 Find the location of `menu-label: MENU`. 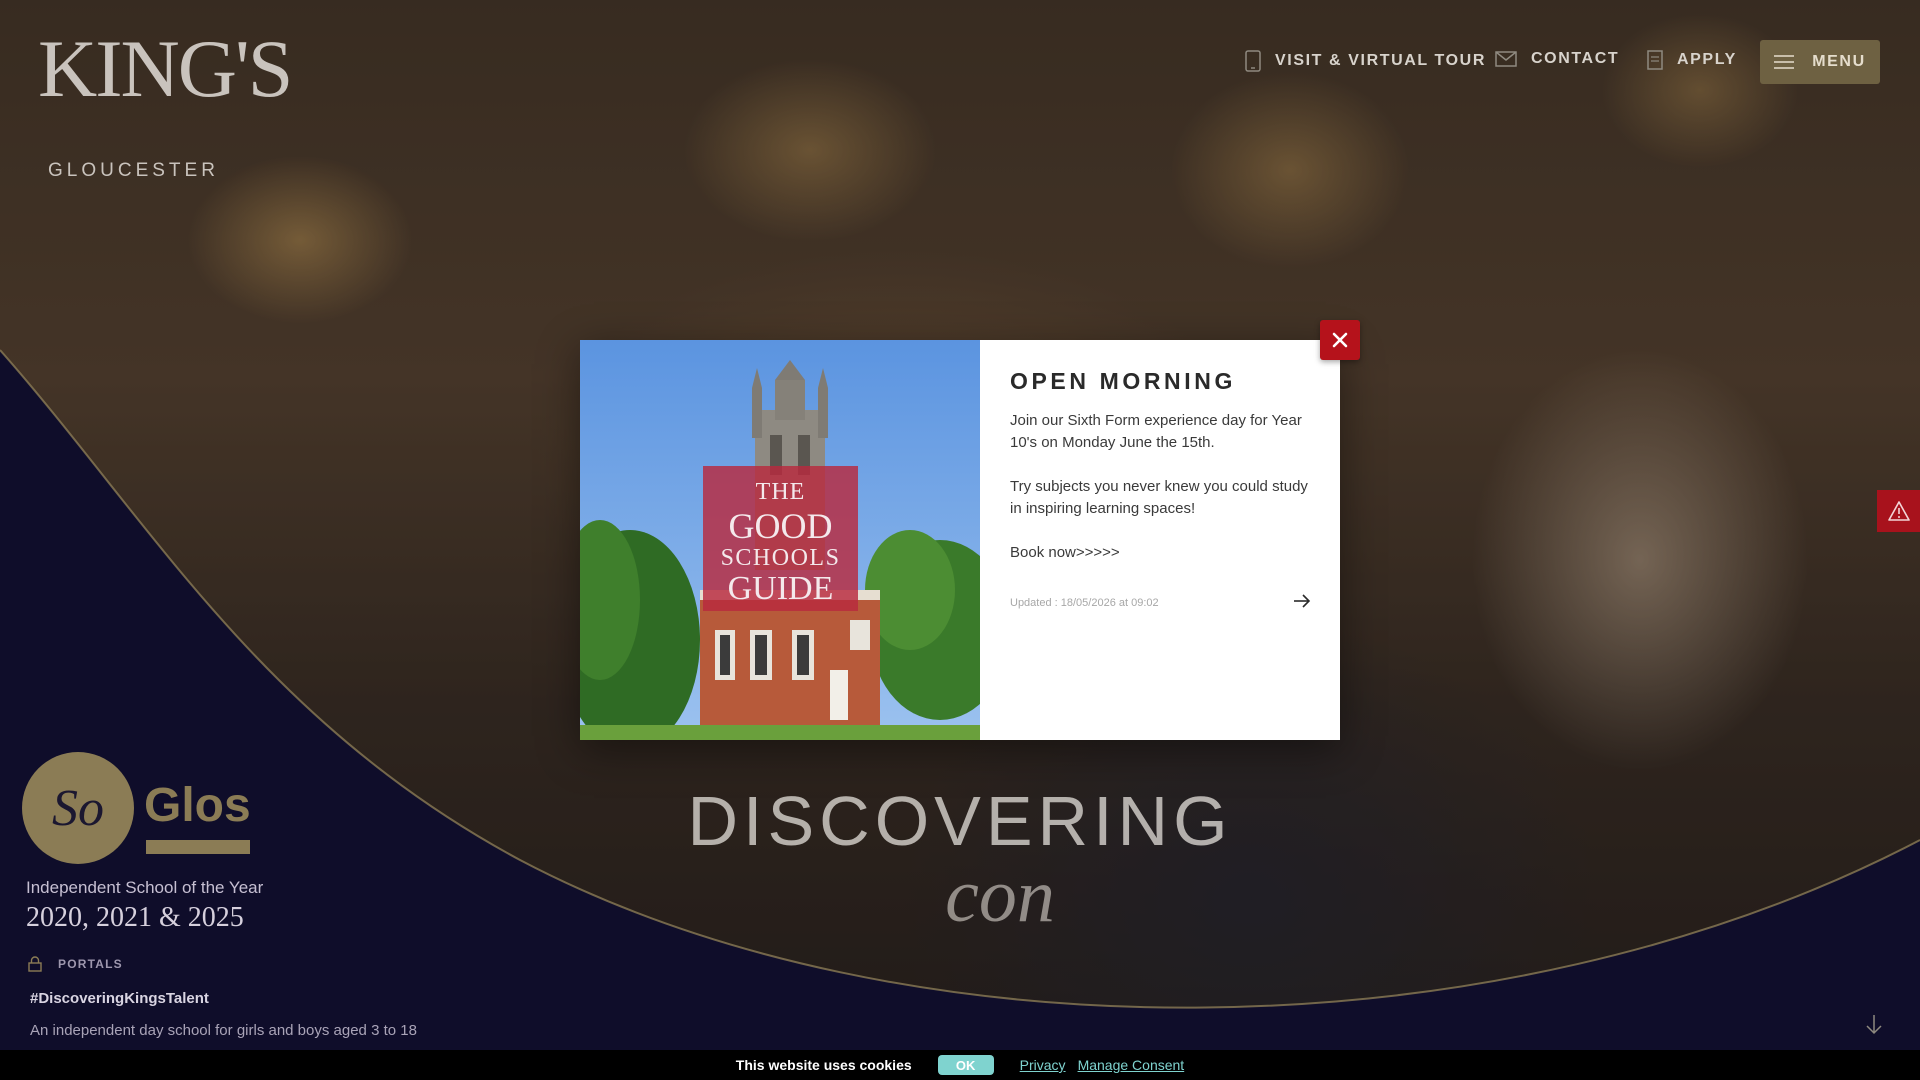

menu-label: MENU is located at coordinates (1839, 61).